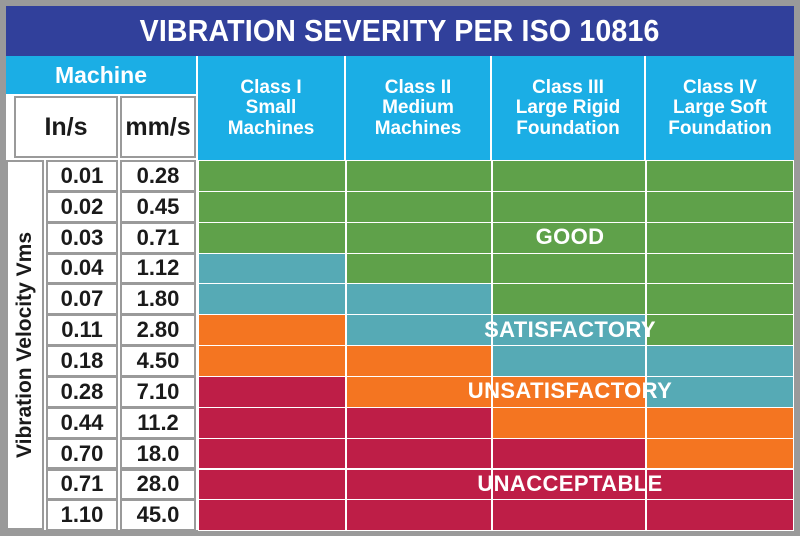  What do you see at coordinates (82, 453) in the screenshot?
I see `value-cell-ins: 0.70` at bounding box center [82, 453].